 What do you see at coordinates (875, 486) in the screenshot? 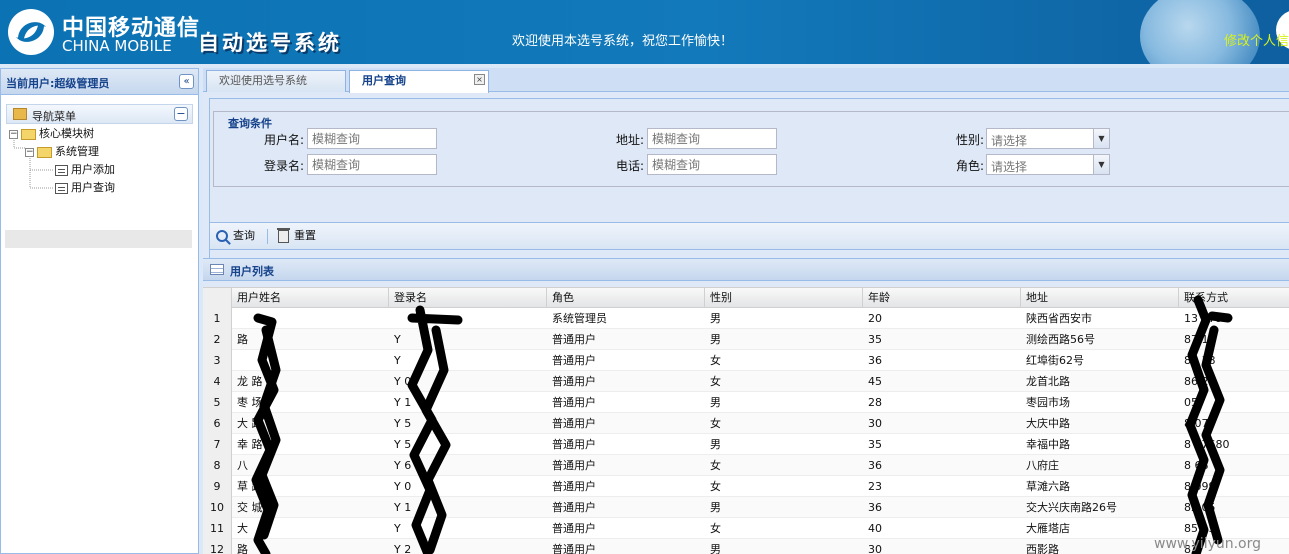
I see `table-cell-age: 23` at bounding box center [875, 486].